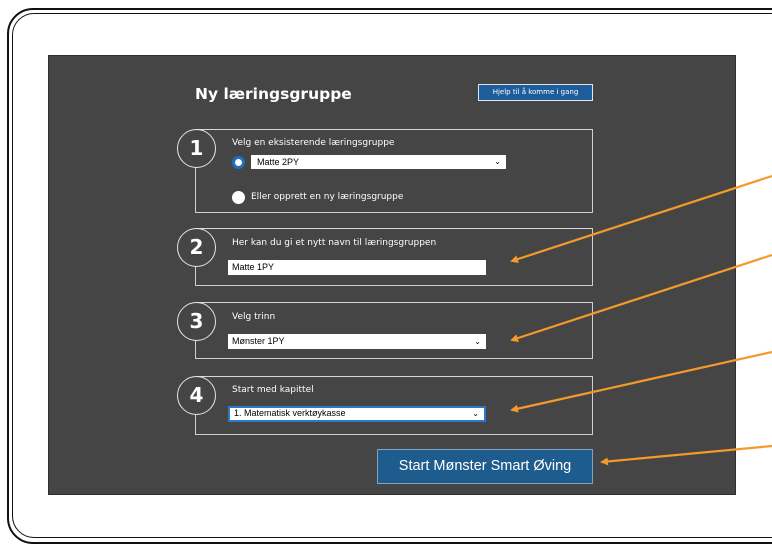  Describe the element at coordinates (641, 218) in the screenshot. I see `annotation-arrow-name` at that location.